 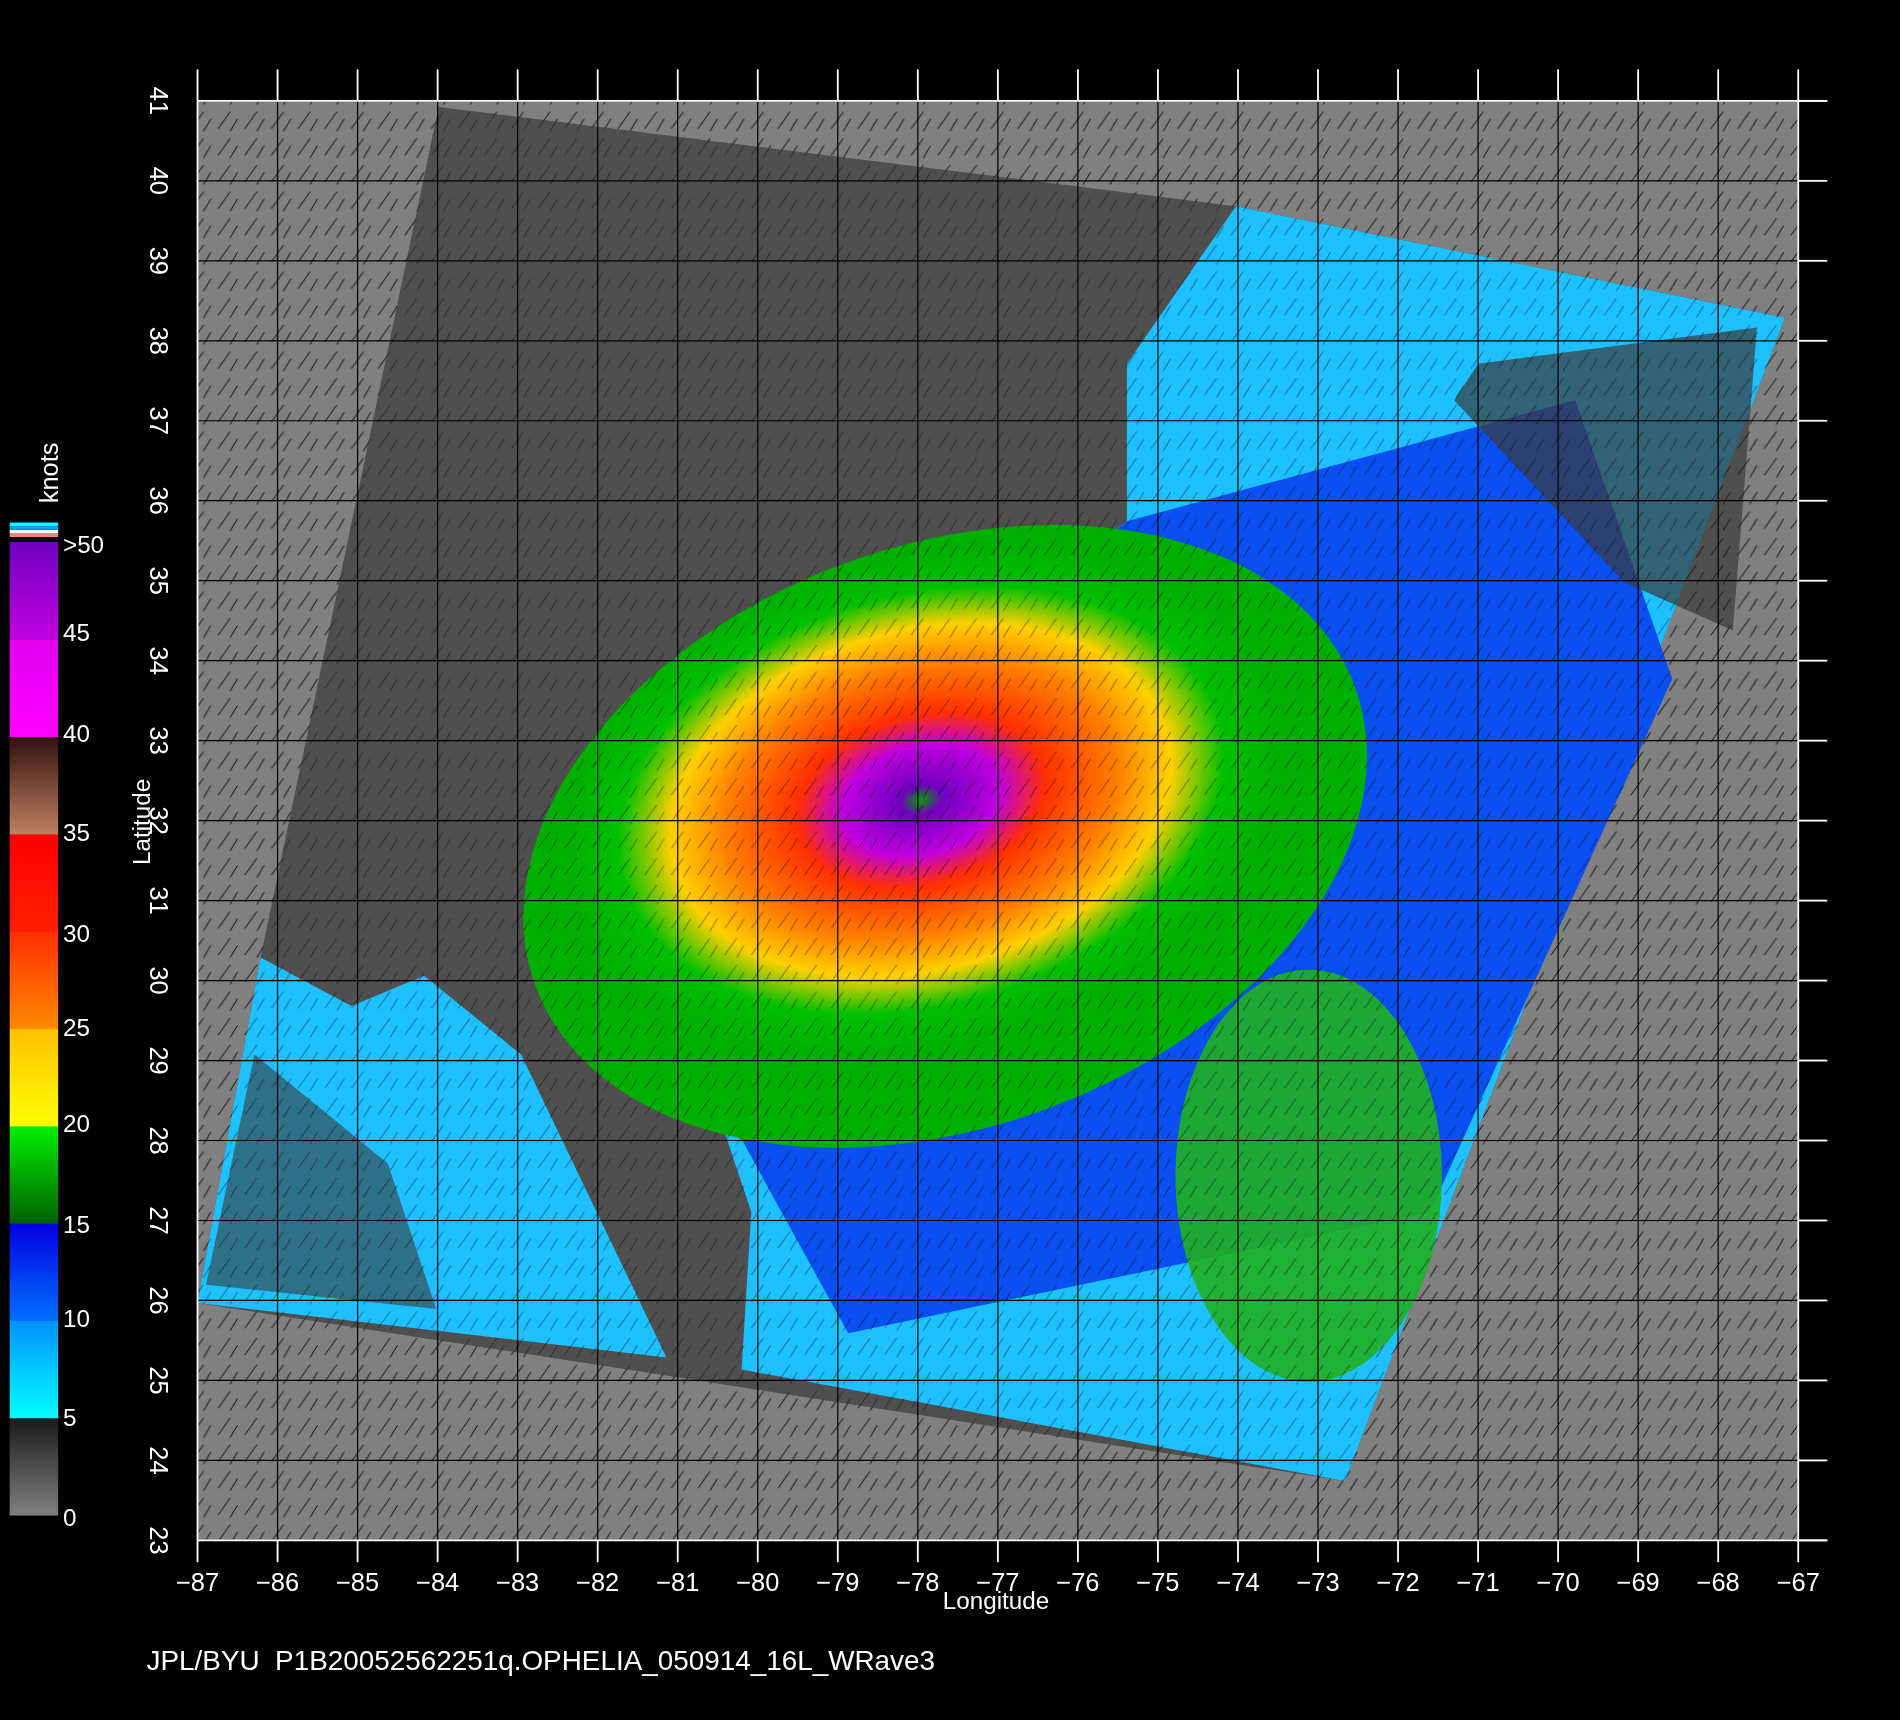 I want to click on tick-label: −80, so click(x=758, y=1582).